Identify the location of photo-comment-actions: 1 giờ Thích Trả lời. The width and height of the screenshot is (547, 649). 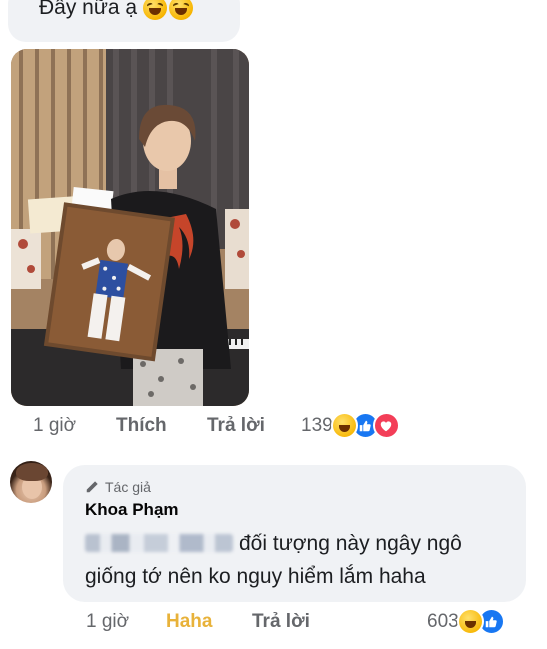
(168, 426).